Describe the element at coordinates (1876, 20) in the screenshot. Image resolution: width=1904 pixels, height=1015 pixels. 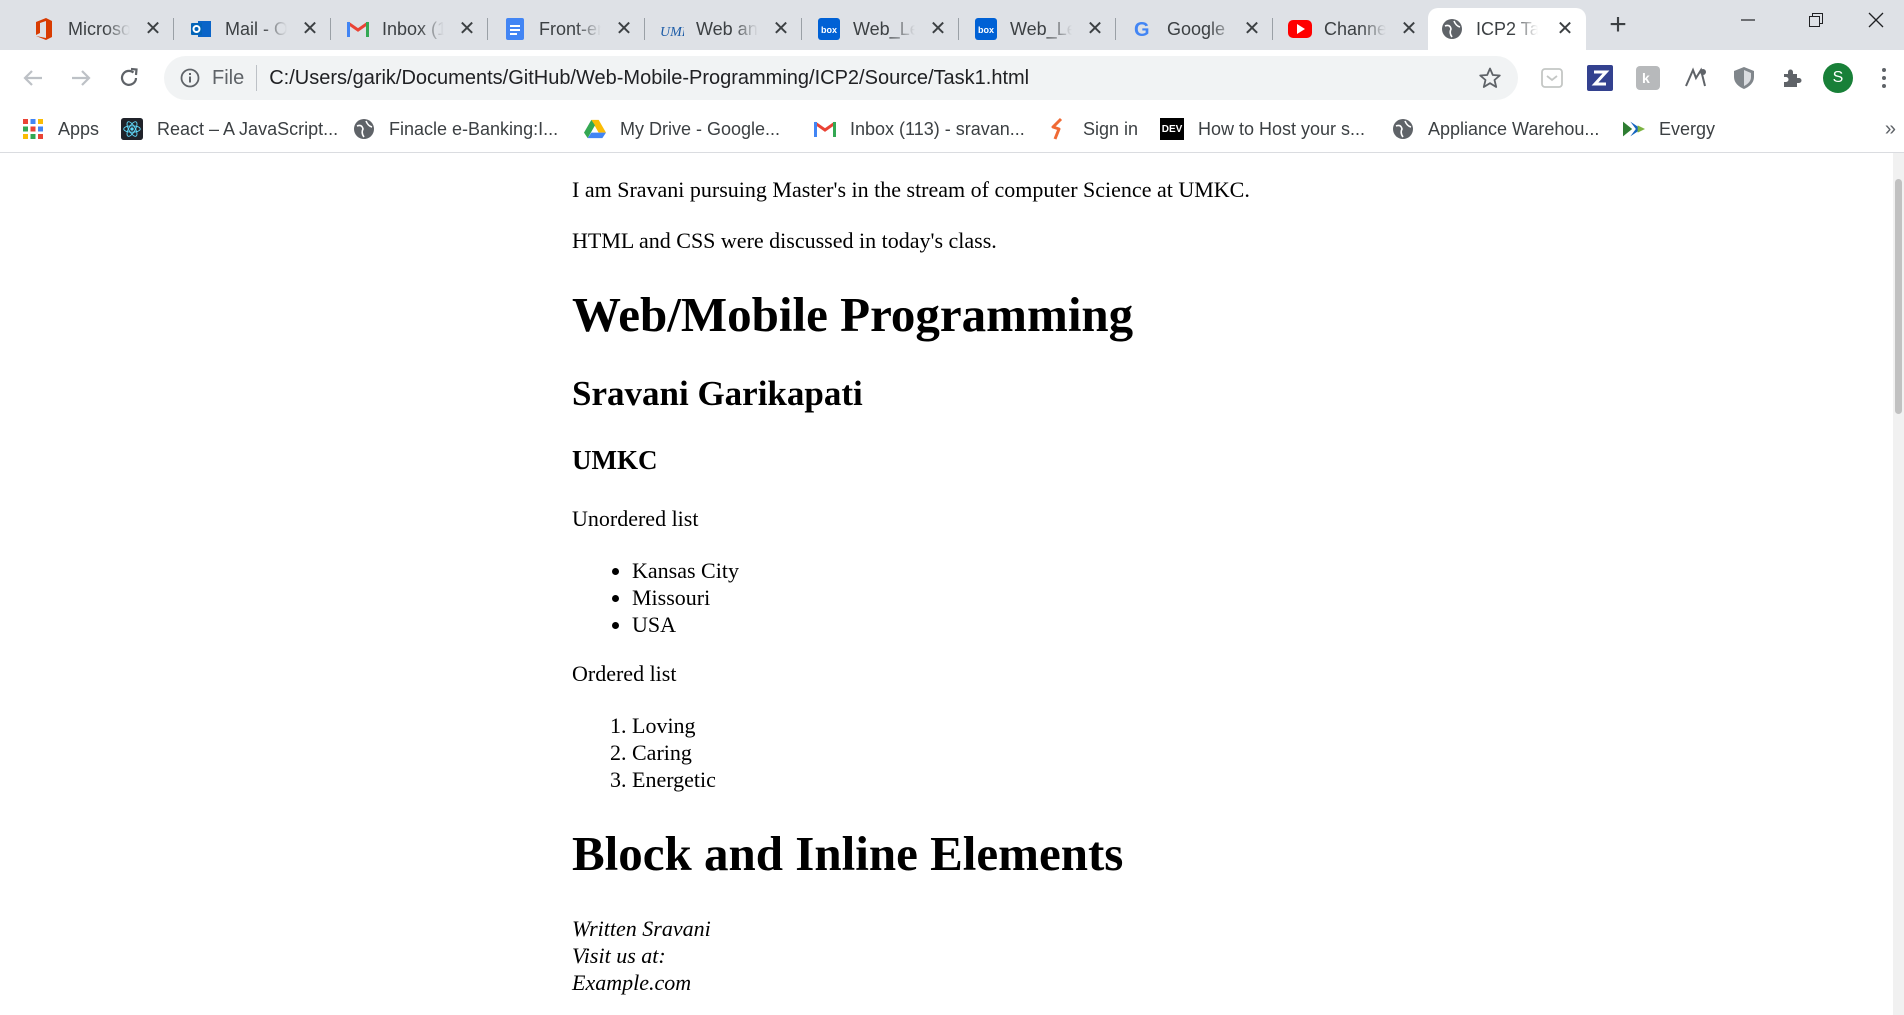
I see `close-window-icon` at that location.